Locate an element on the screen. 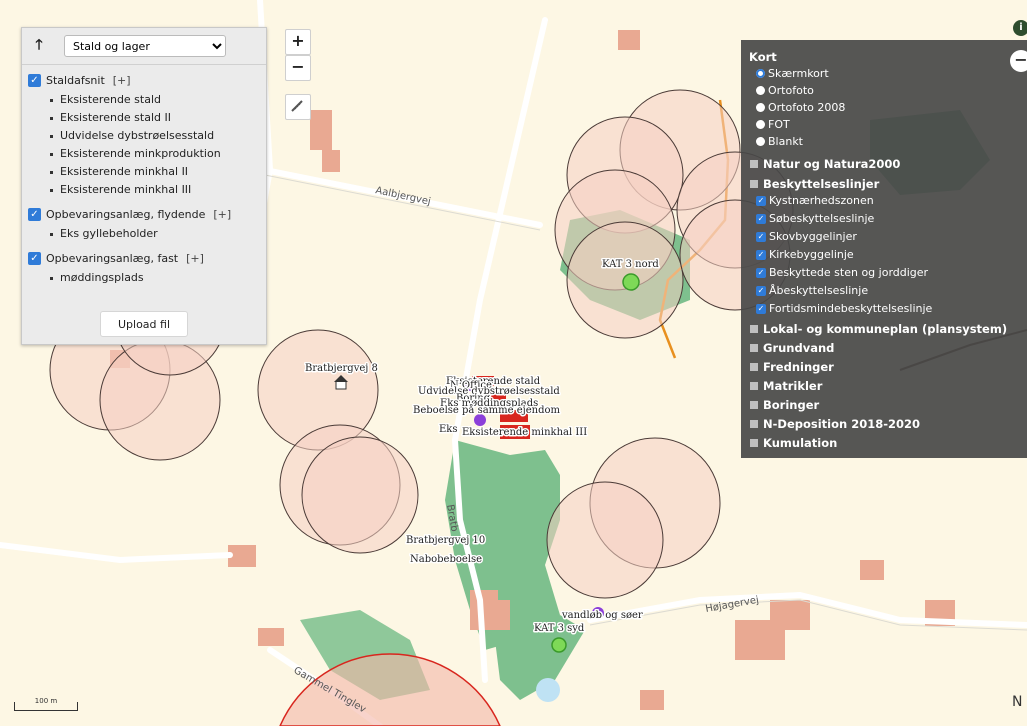 This screenshot has width=1027, height=726. layer-item: møddingsplads is located at coordinates (158, 278).